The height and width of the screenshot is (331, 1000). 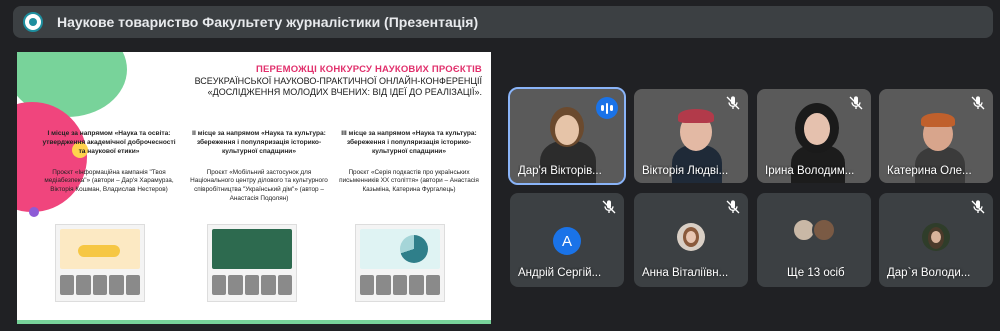 What do you see at coordinates (414, 249) in the screenshot?
I see `pie-chart-icon` at bounding box center [414, 249].